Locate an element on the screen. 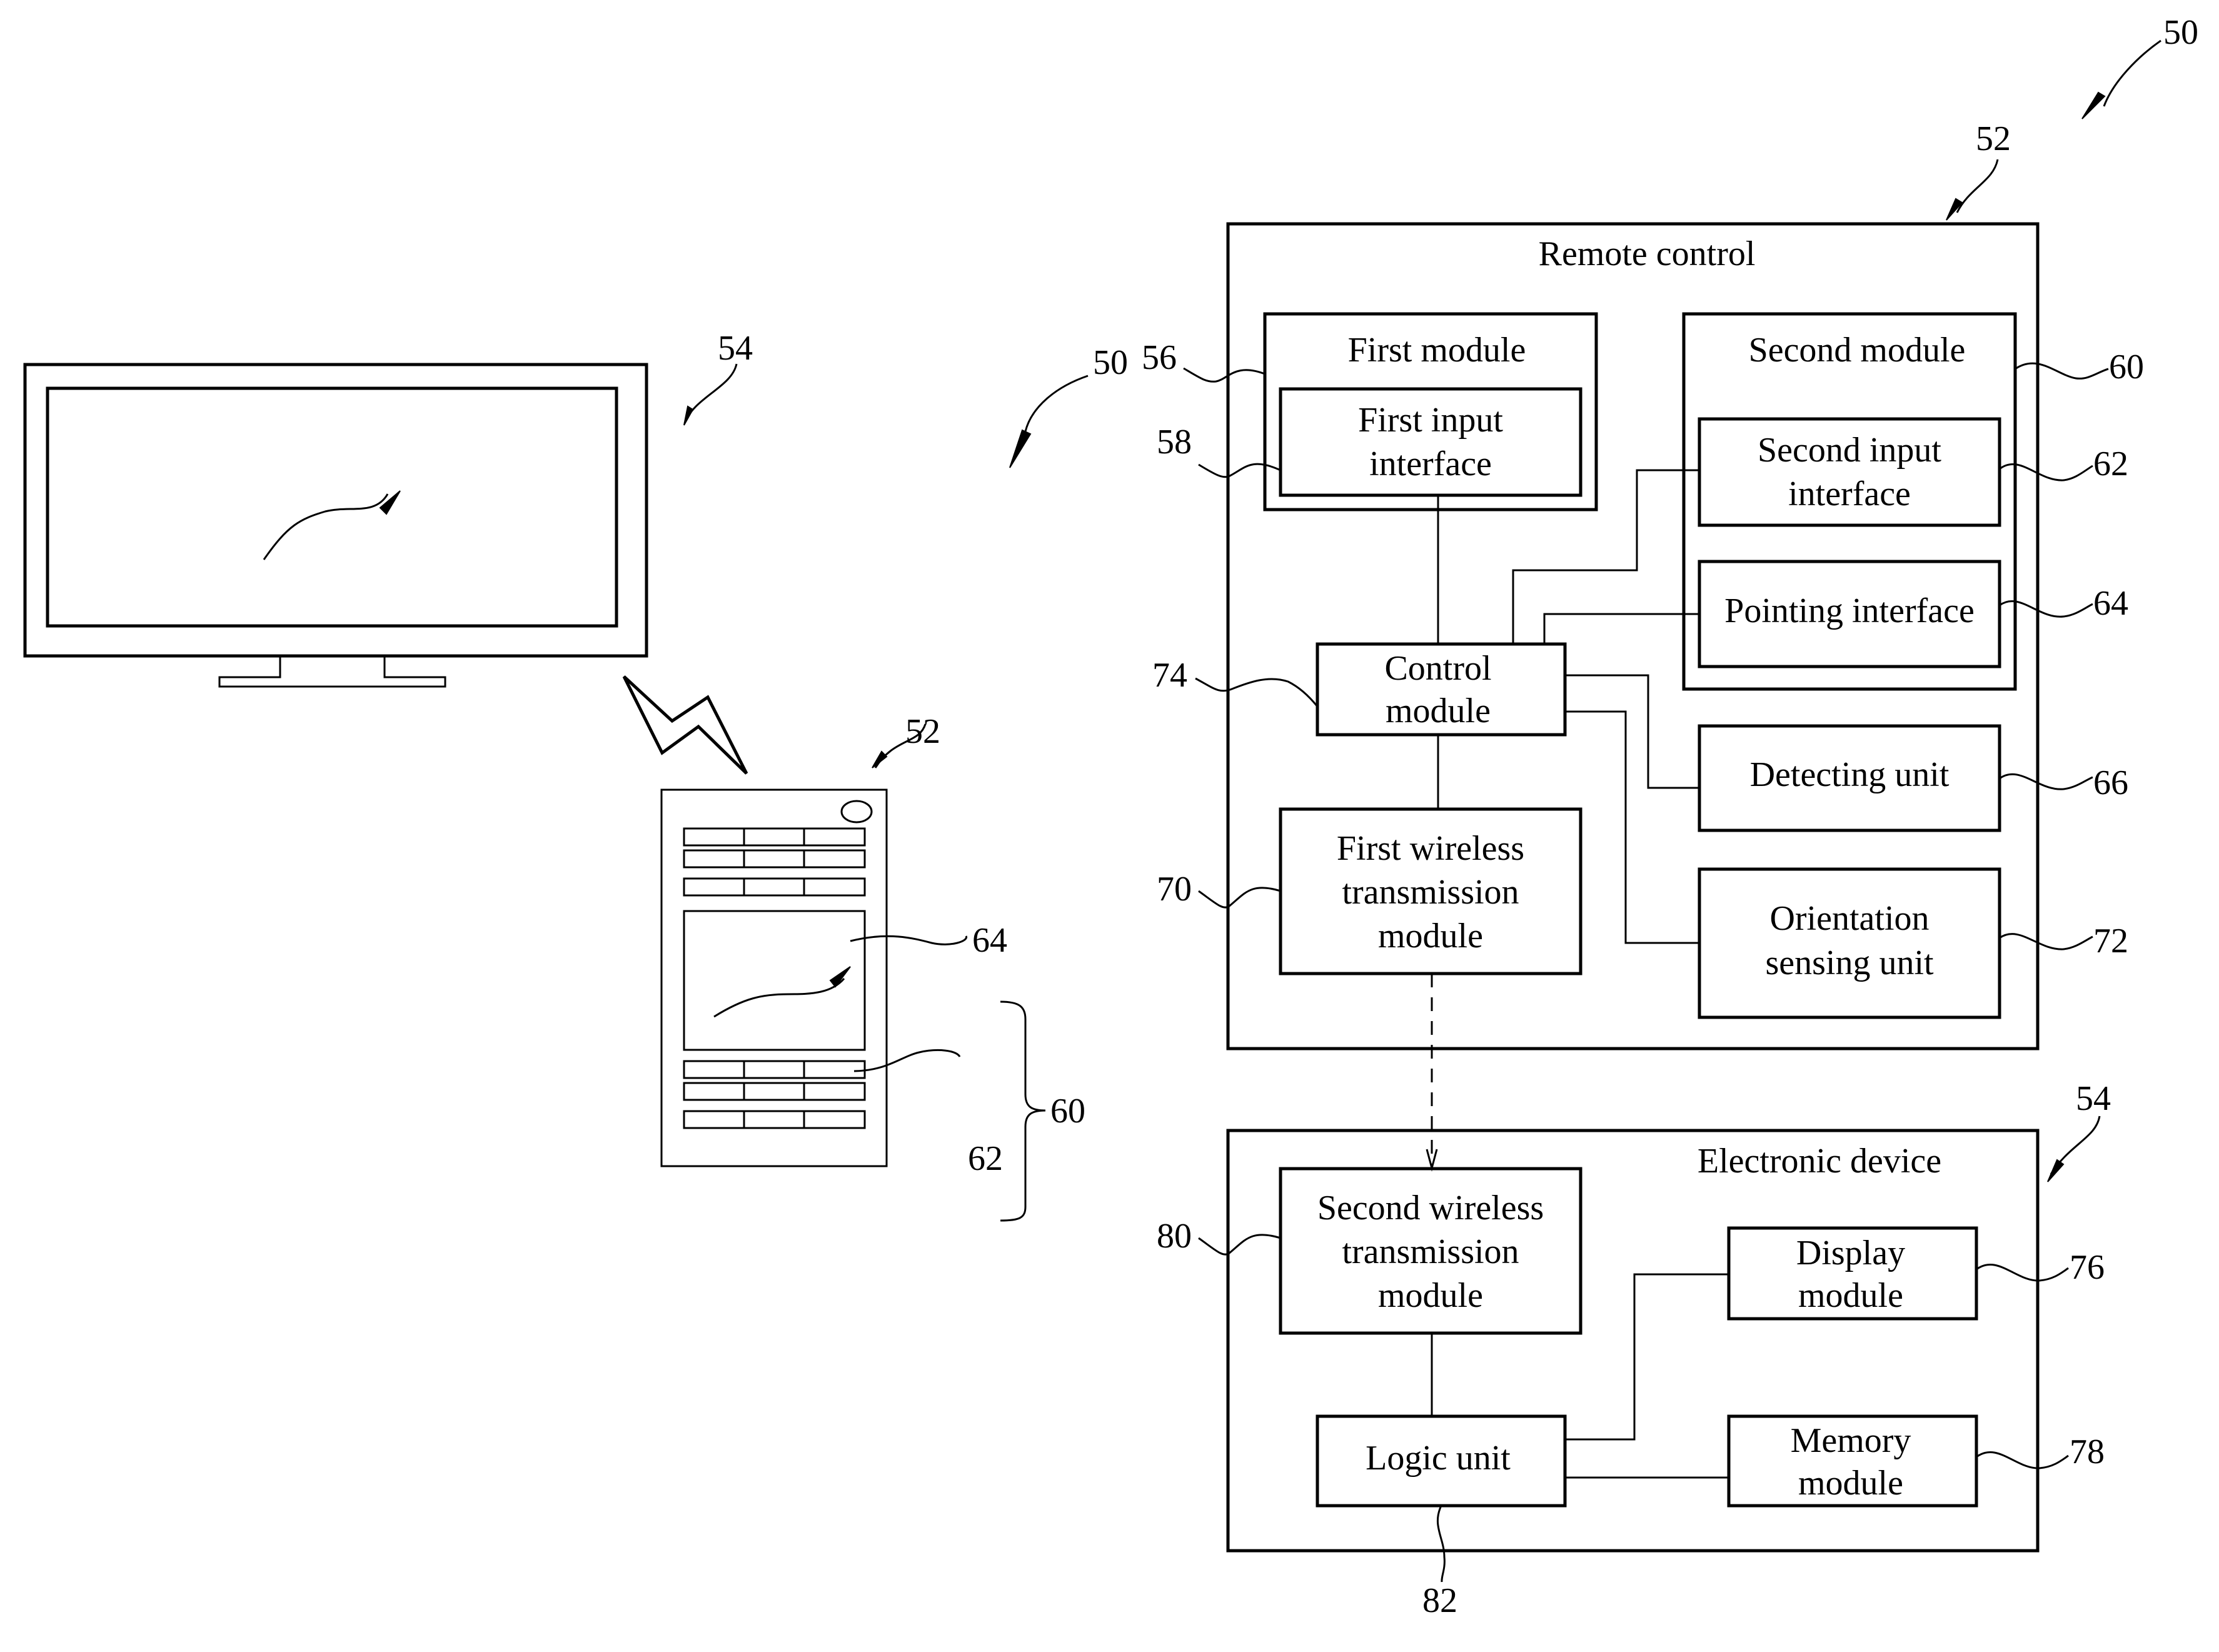 This screenshot has width=2219, height=1652. memory-module-line1: Memory is located at coordinates (1851, 1440).